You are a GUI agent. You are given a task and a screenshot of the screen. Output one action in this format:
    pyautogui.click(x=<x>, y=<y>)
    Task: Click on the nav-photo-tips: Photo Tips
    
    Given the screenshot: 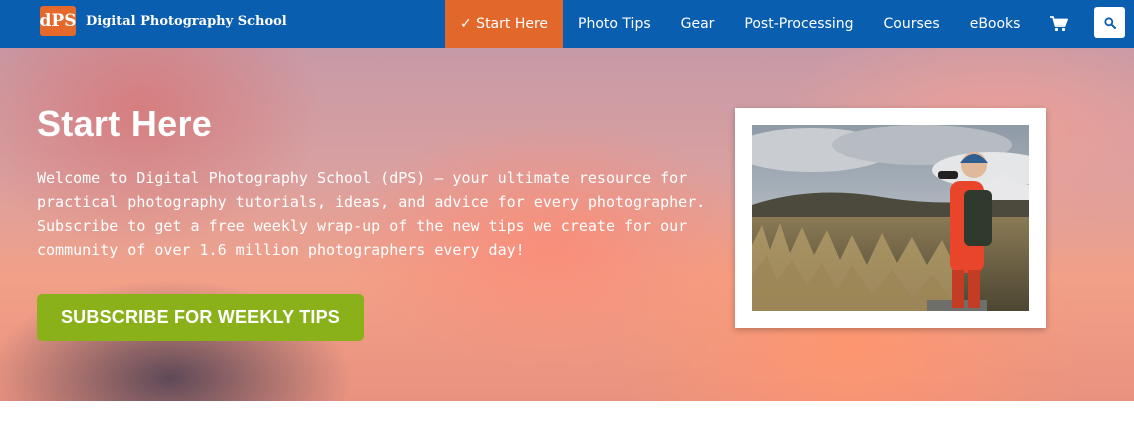 What is the action you would take?
    pyautogui.click(x=614, y=24)
    